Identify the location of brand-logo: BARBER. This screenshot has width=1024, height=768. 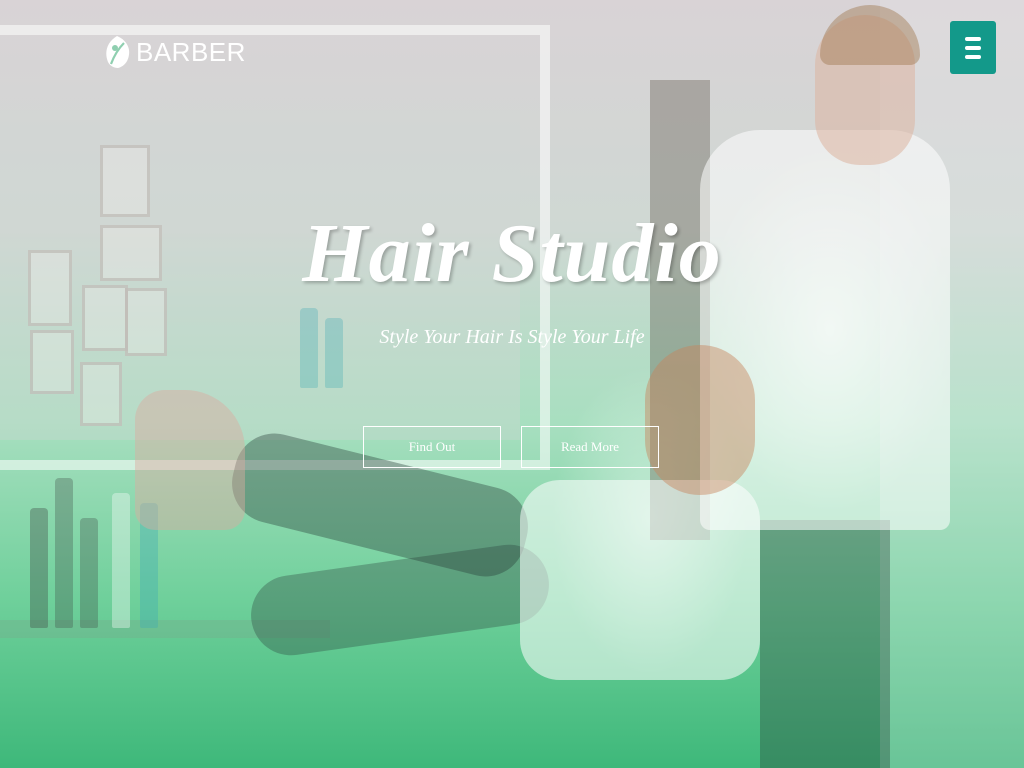
(174, 52).